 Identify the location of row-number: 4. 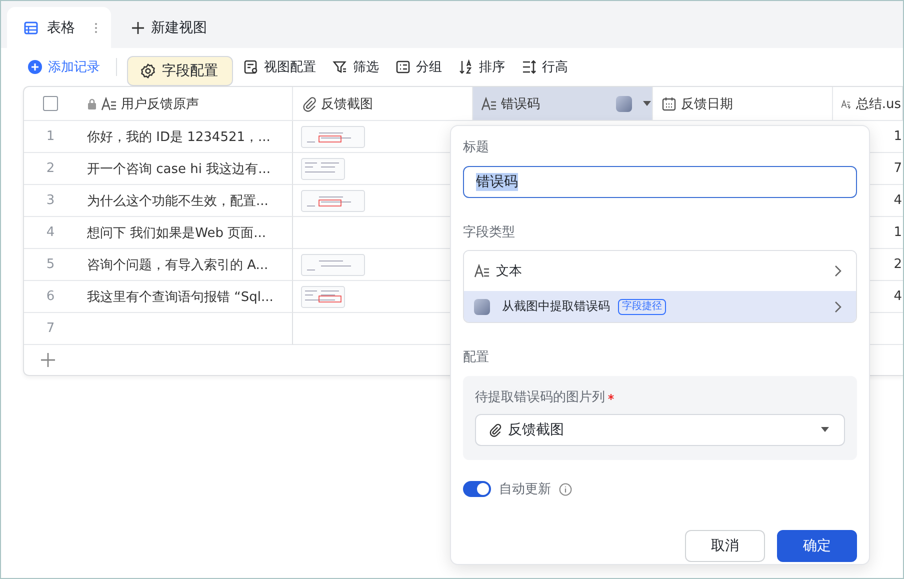
(50, 232).